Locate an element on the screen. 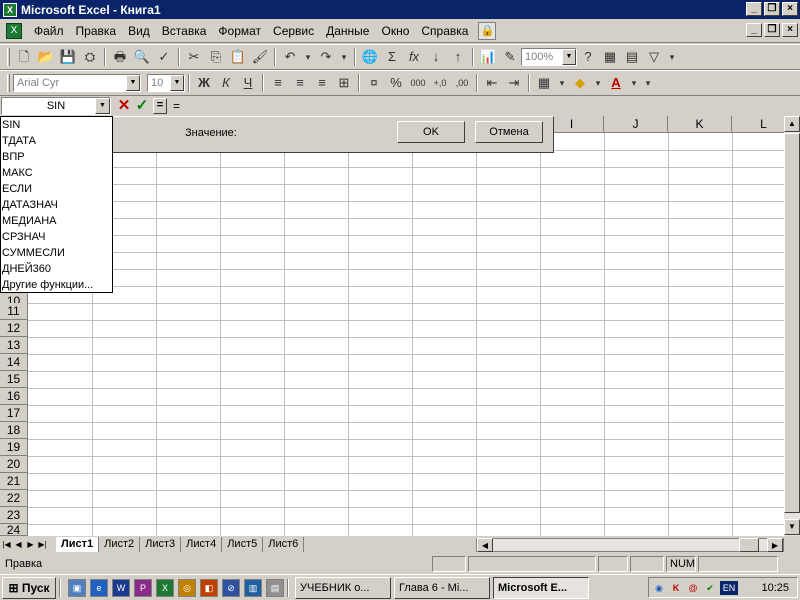 The image size is (800, 600). thousands-icon: 000 is located at coordinates (418, 83).